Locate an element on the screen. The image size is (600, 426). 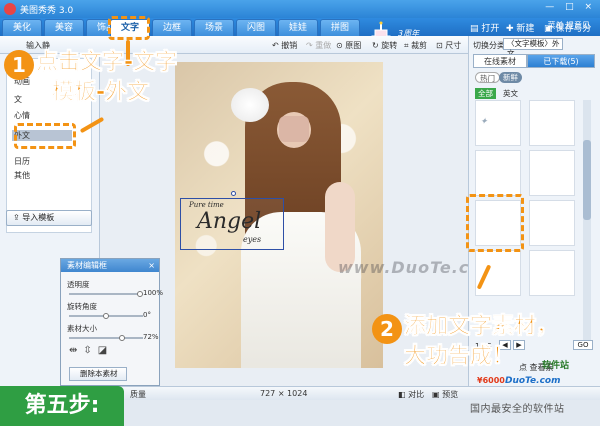
open-button: ▤ 打开 is located at coordinates (484, 27).